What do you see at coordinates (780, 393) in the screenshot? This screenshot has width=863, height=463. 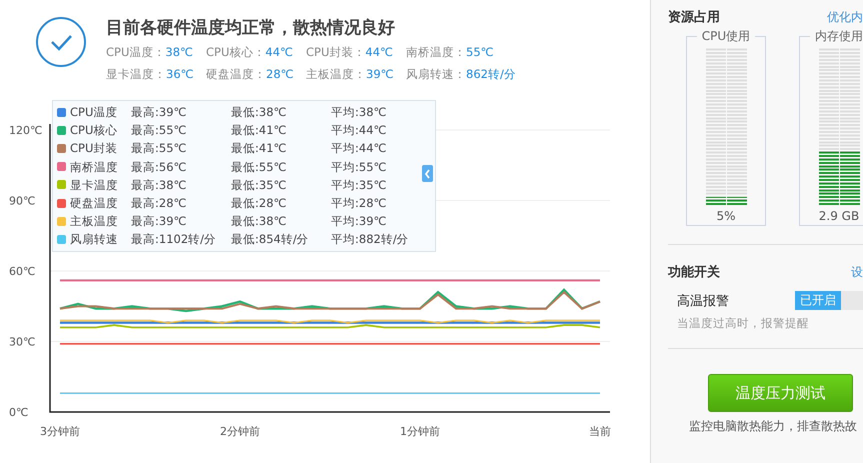 I see `stress-test-button: 温度压力测试` at bounding box center [780, 393].